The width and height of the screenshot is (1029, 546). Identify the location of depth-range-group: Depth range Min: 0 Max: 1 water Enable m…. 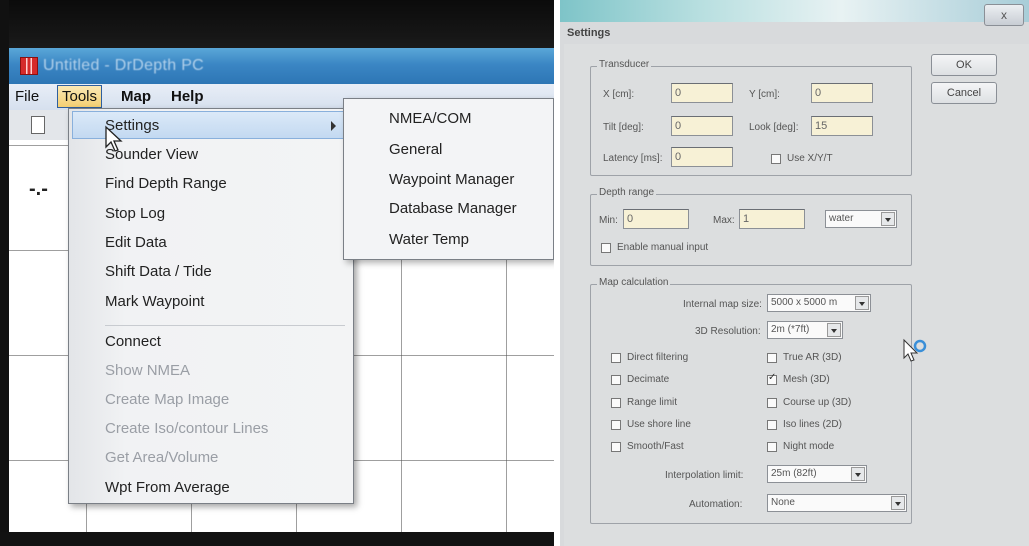
(751, 226).